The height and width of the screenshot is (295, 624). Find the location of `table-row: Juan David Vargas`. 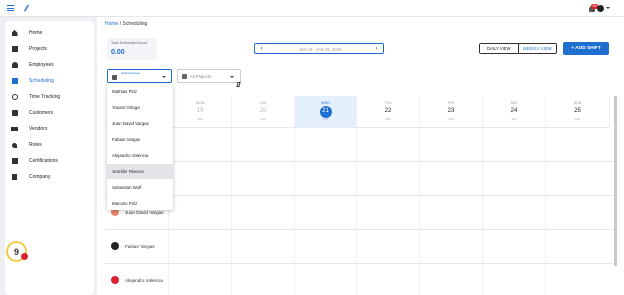

table-row: Juan David Vargas is located at coordinates (360, 213).